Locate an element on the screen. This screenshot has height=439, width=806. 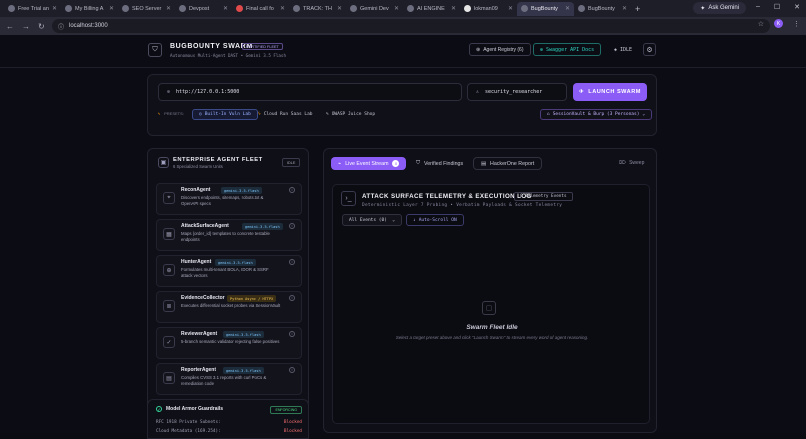
preset-label: Cloud Run Saas Lab is located at coordinates (288, 114).